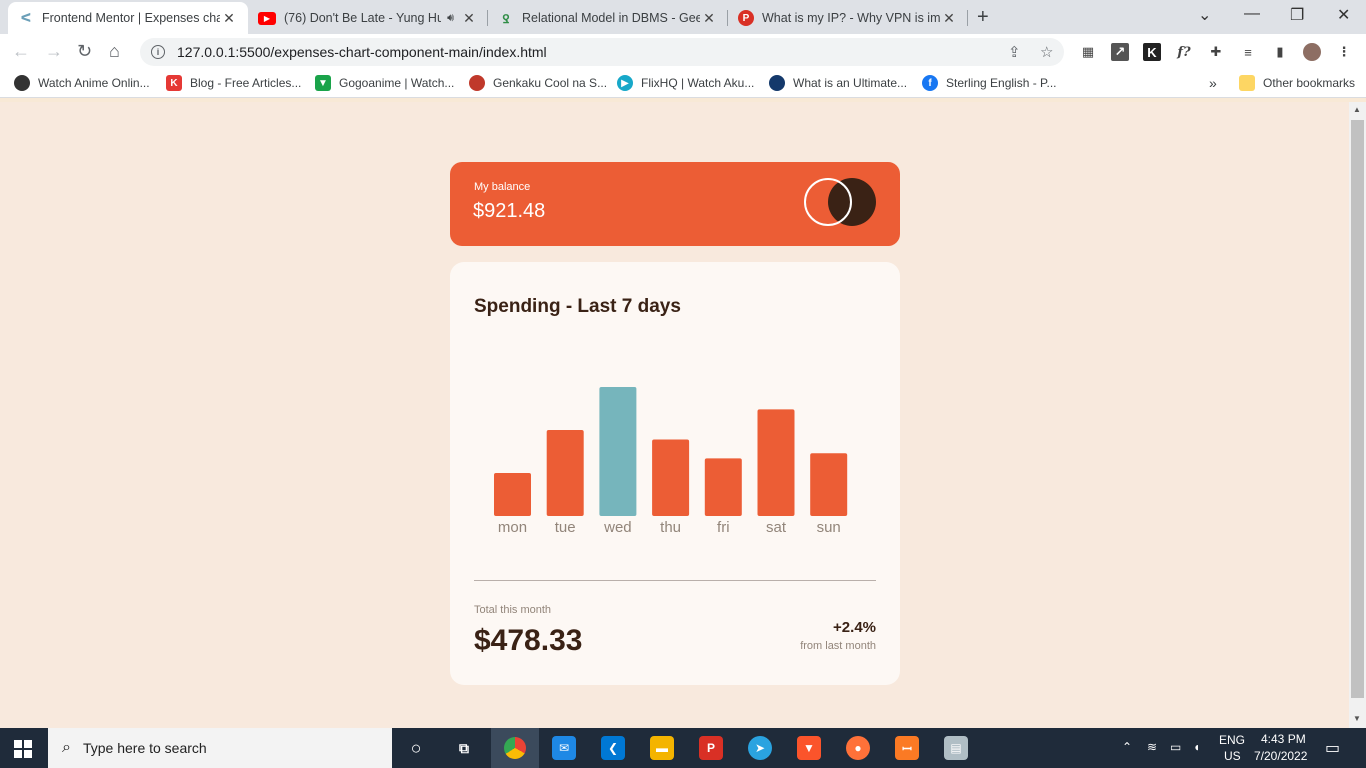 The image size is (1366, 768). Describe the element at coordinates (509, 211) in the screenshot. I see `balance-amount: $921.48` at that location.